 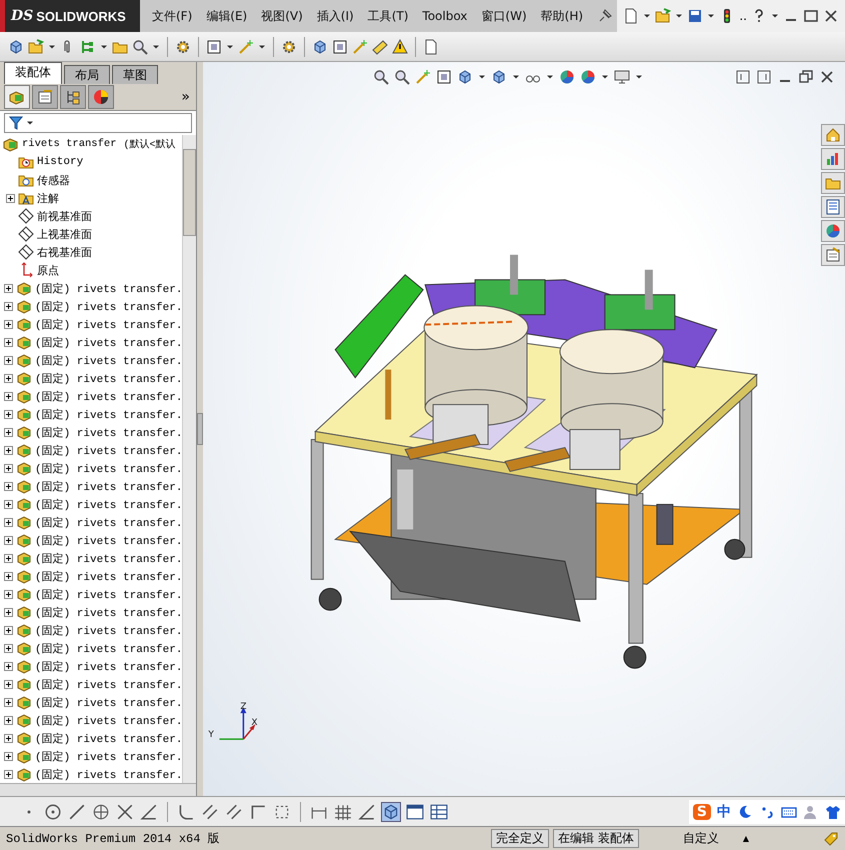 I want to click on menu-item: 视图(V), so click(x=282, y=16).